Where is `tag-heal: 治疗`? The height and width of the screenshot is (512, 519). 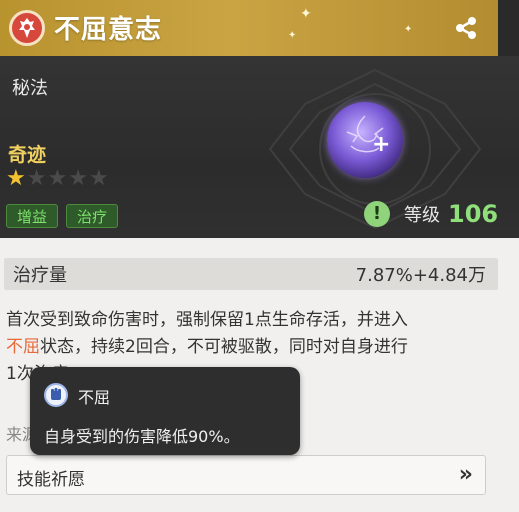
tag-heal: 治疗 is located at coordinates (92, 216).